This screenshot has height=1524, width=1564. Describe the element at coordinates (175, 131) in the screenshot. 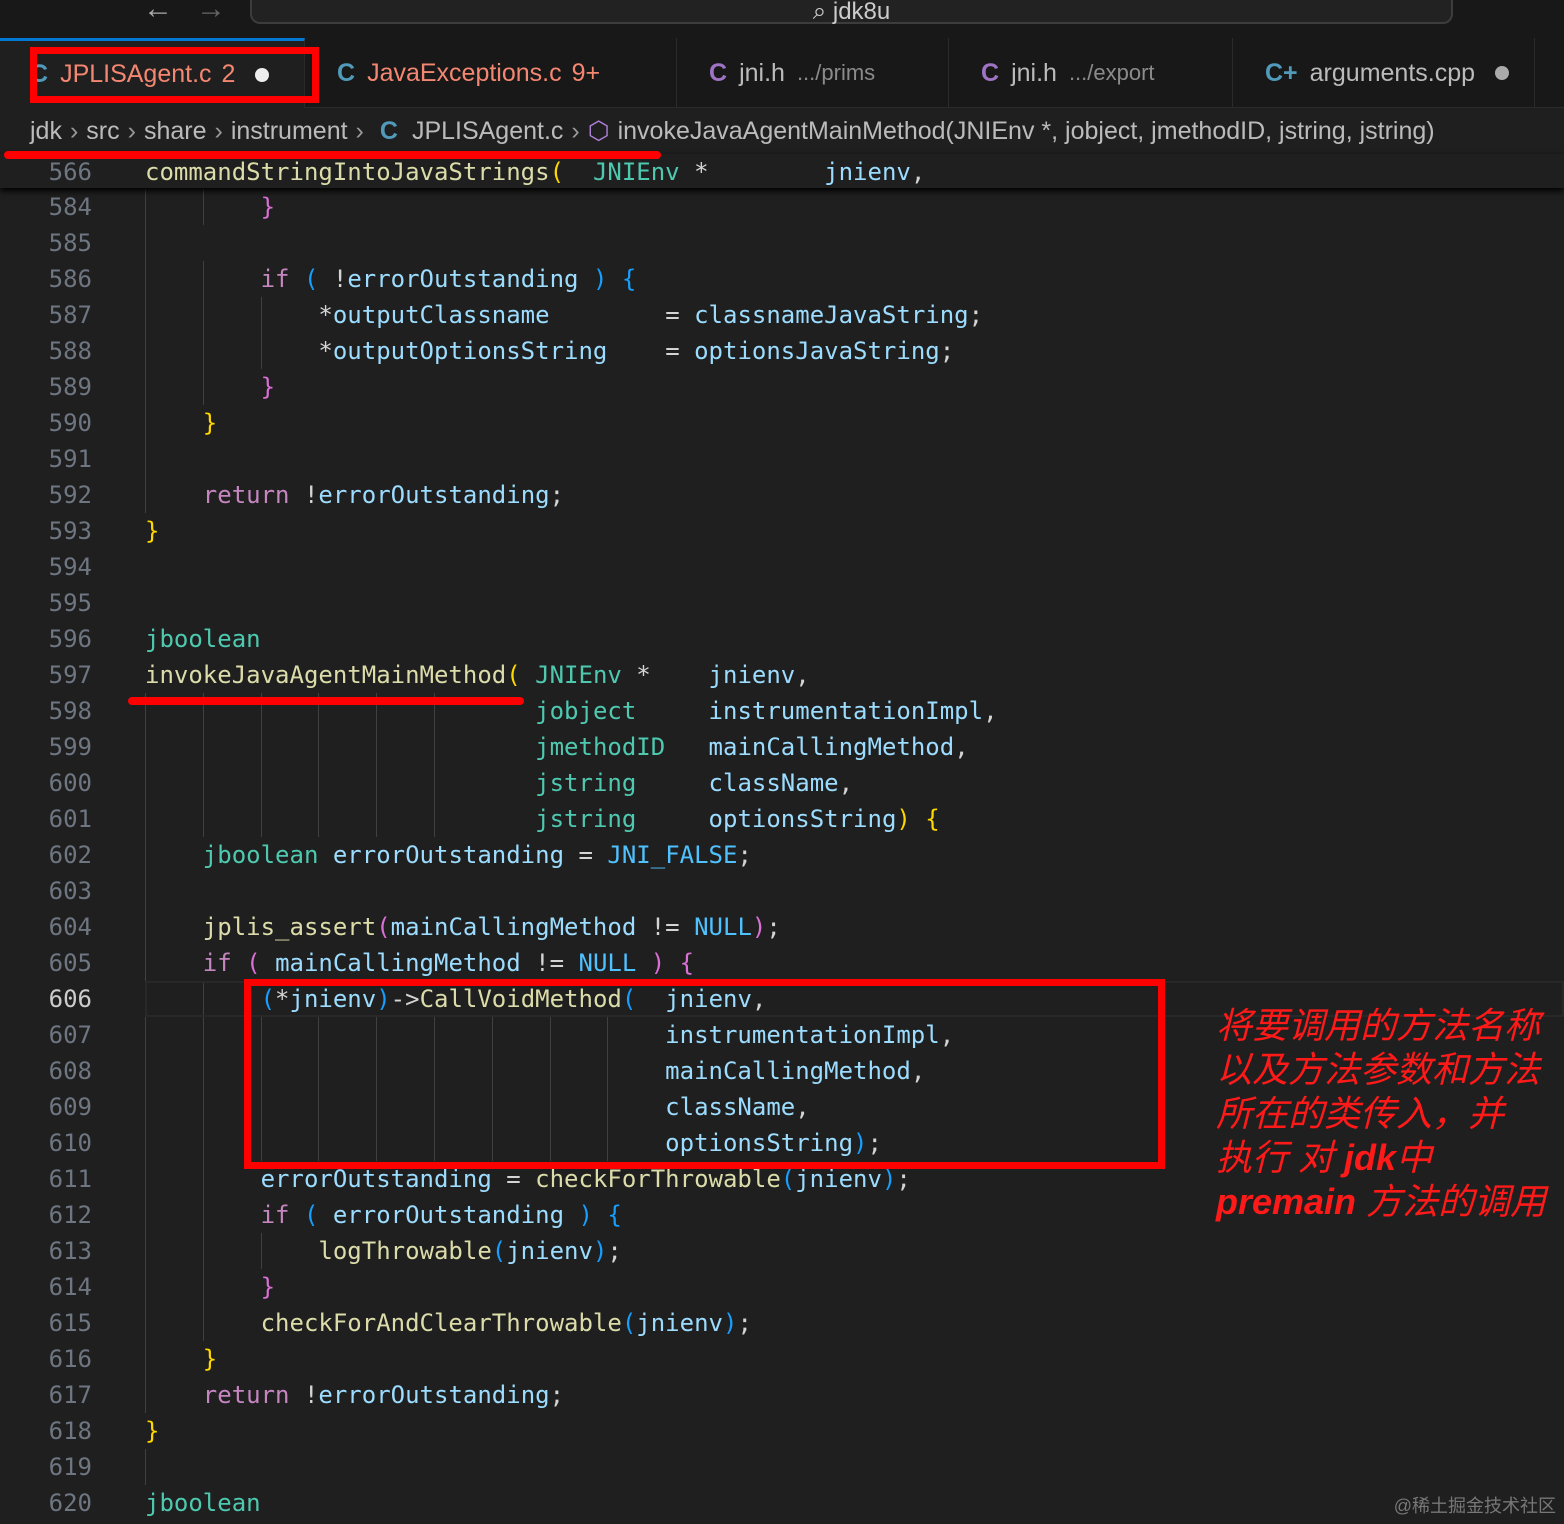

I see `breadcrumb-item: share` at that location.